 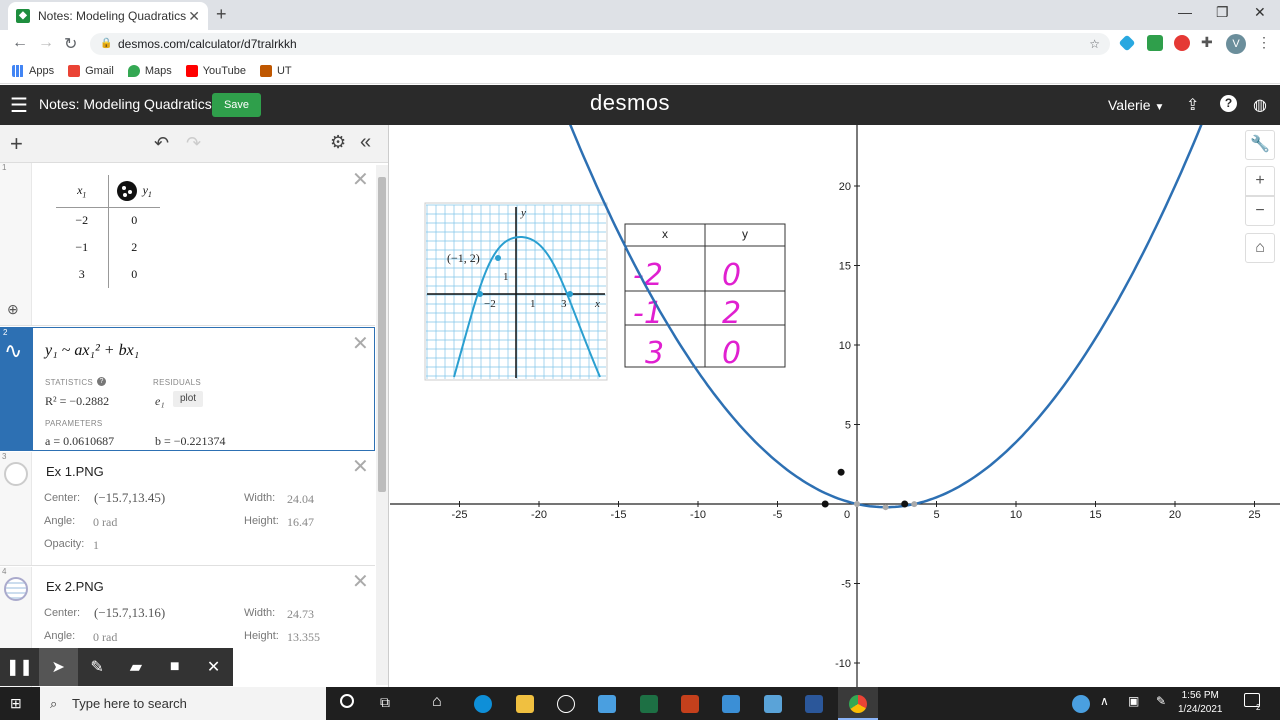 I want to click on excel-icon, so click(x=649, y=704).